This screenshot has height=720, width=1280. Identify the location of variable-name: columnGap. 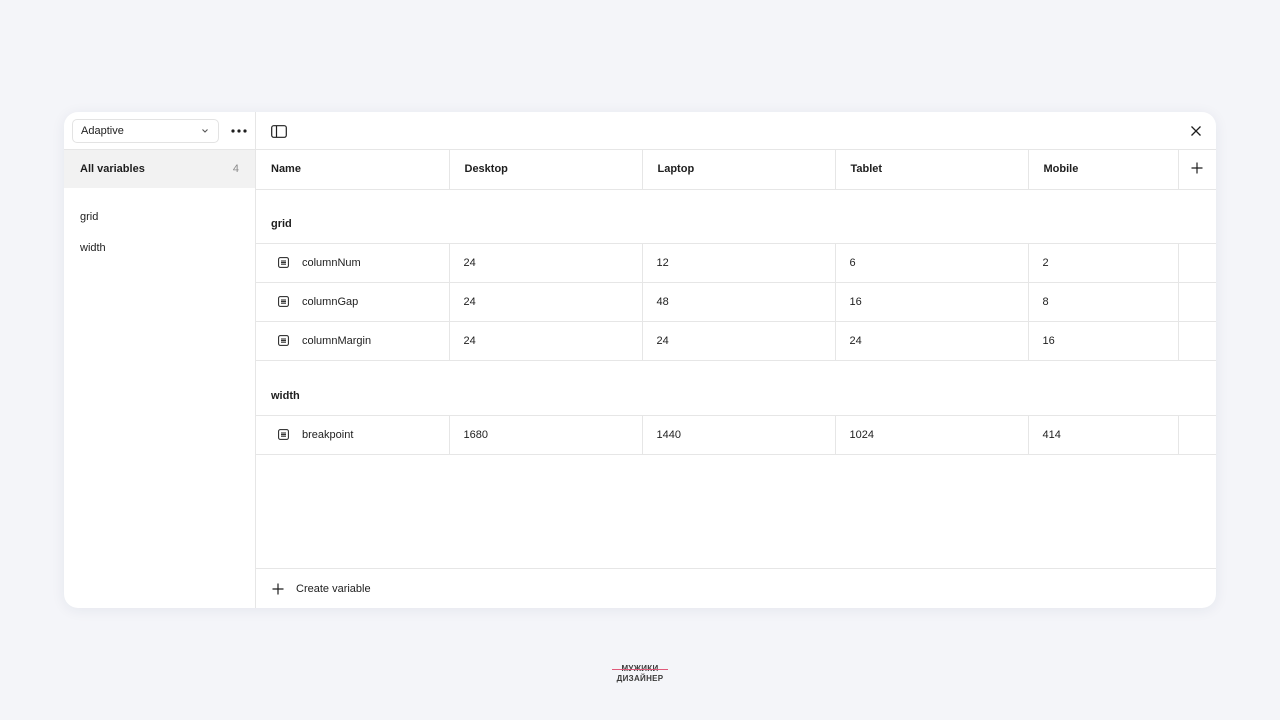
(330, 301).